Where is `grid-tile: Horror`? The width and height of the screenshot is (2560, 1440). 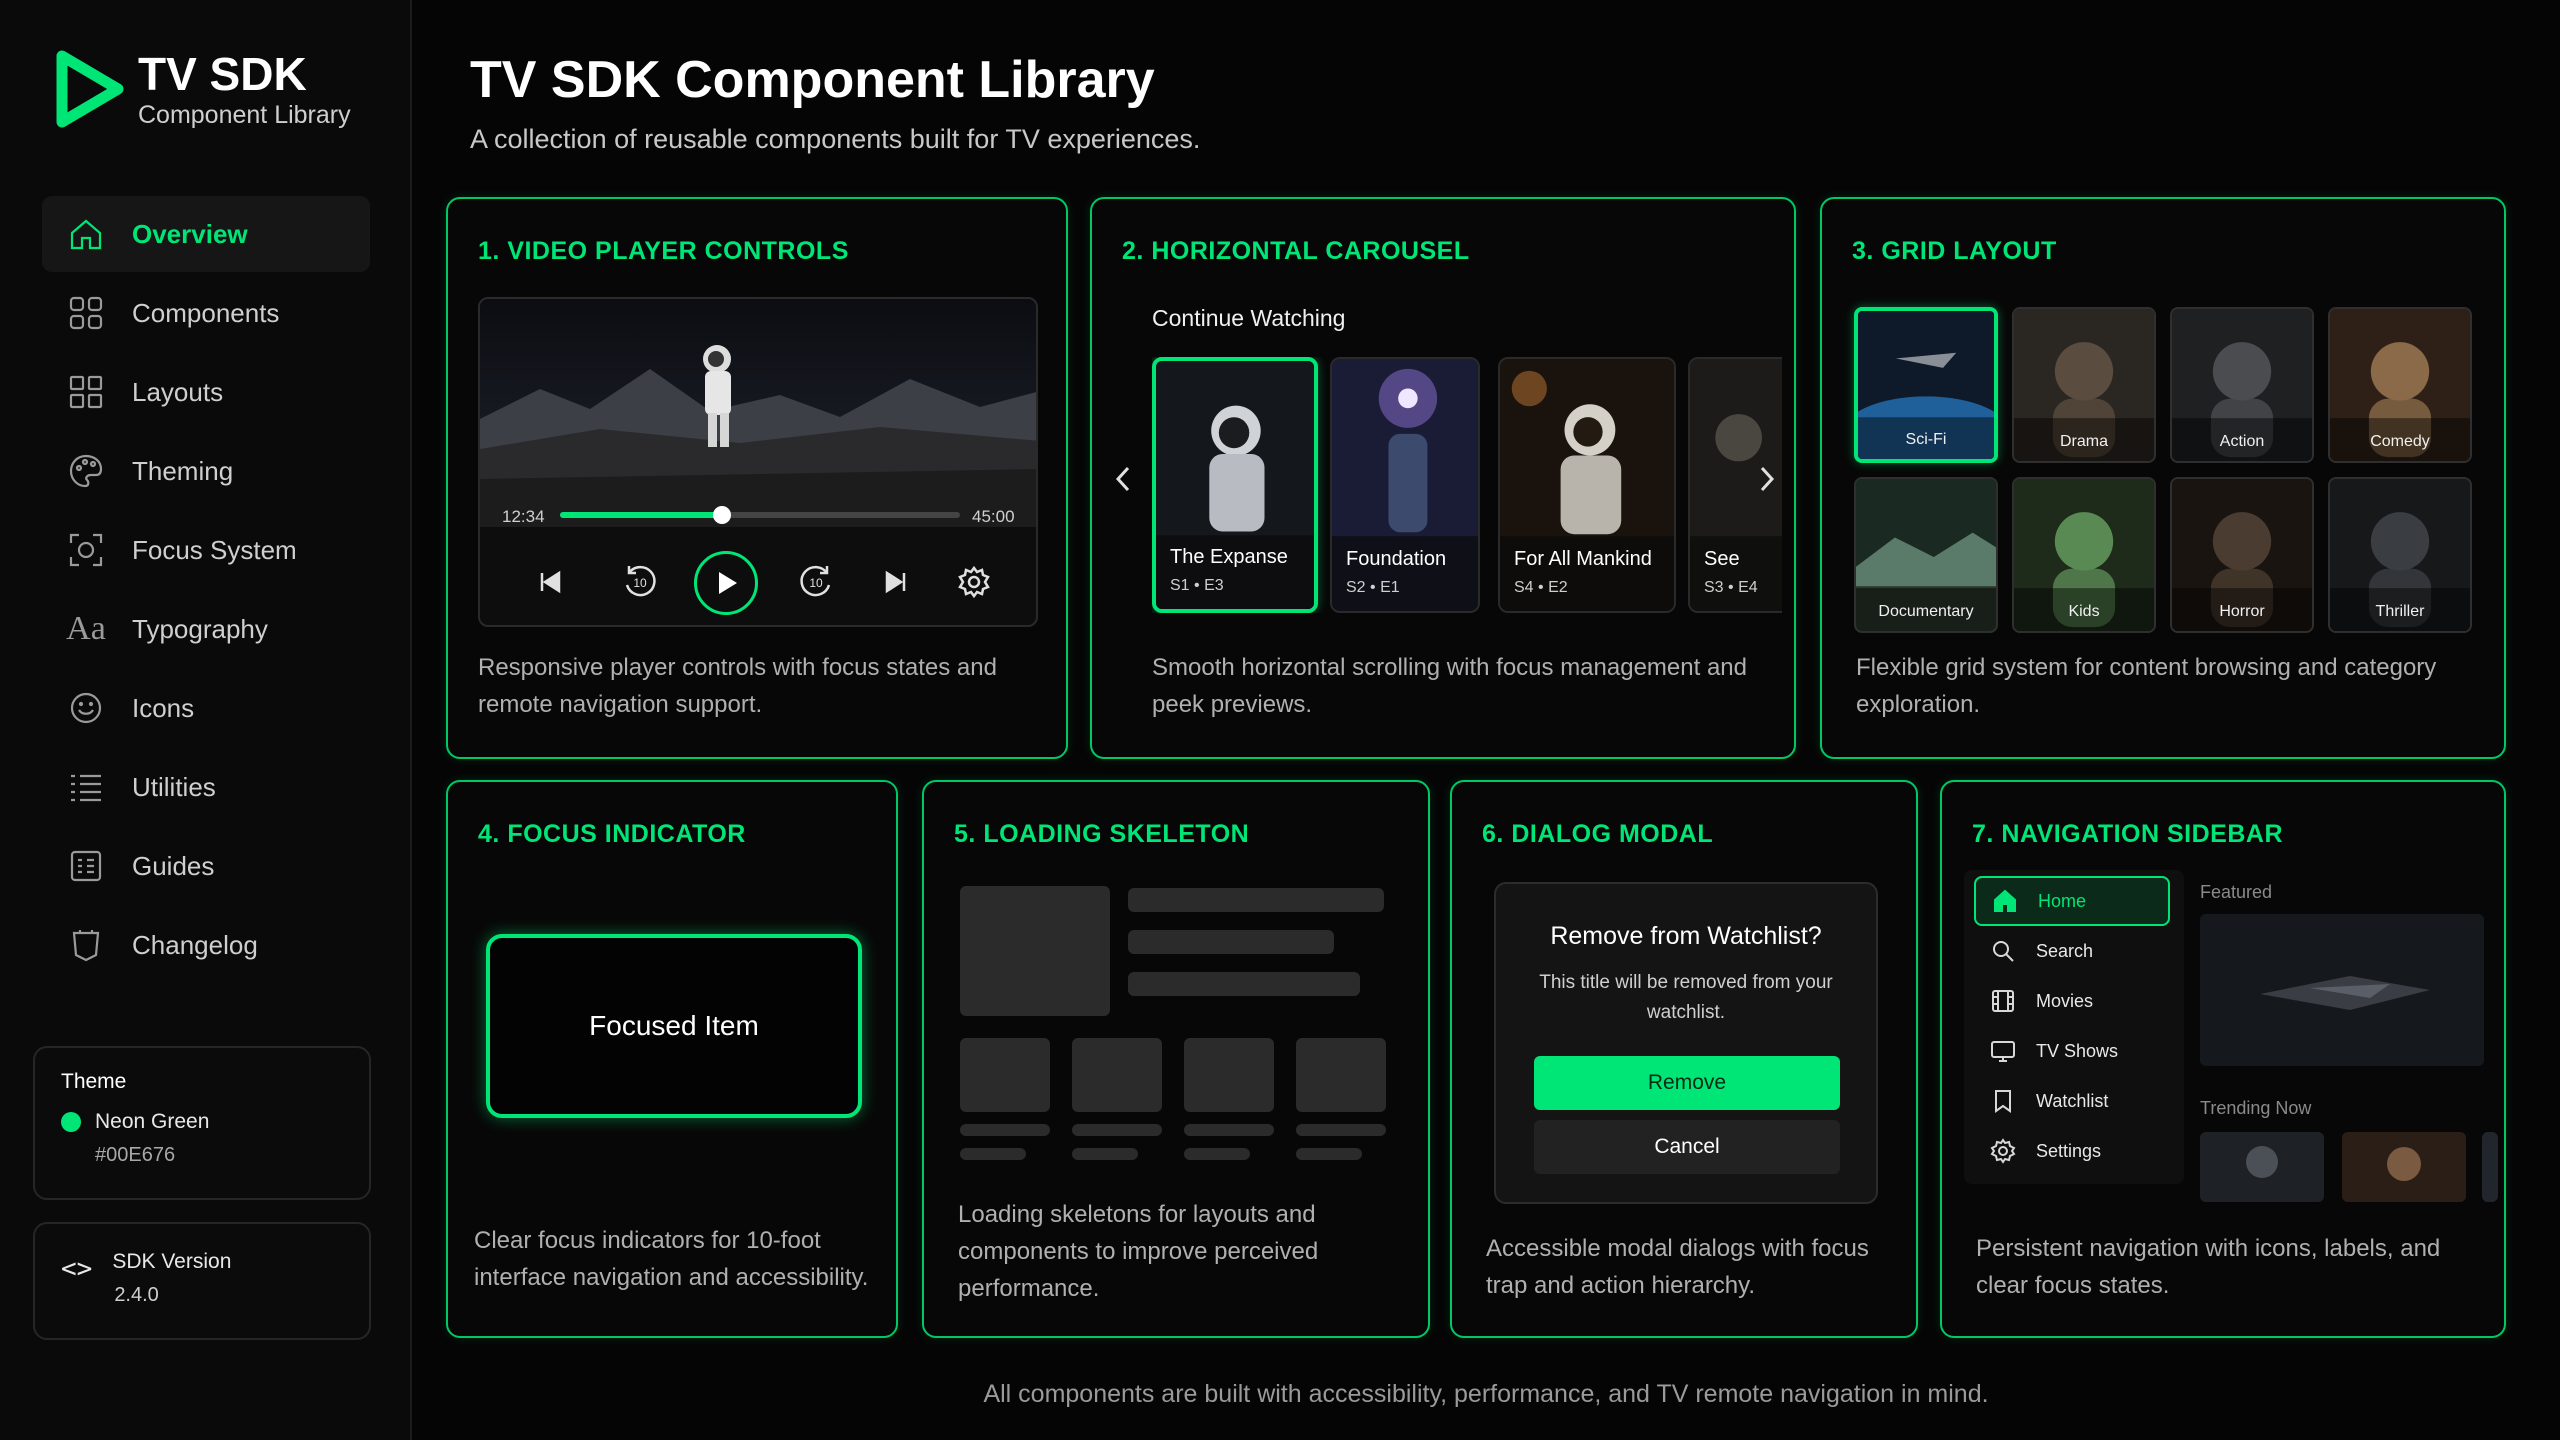 grid-tile: Horror is located at coordinates (2242, 555).